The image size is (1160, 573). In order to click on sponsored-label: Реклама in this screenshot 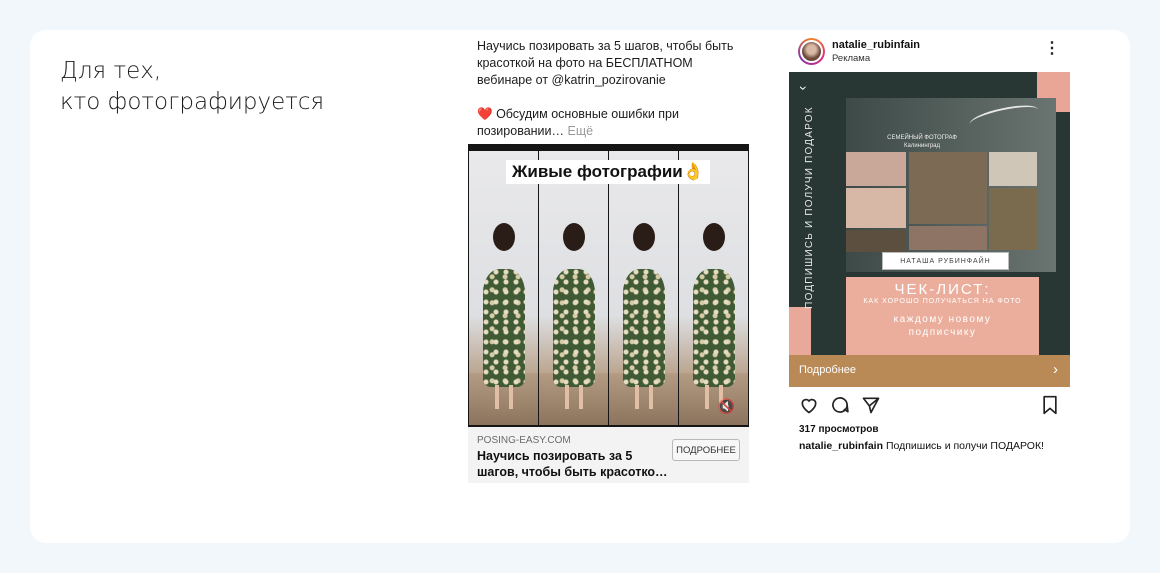, I will do `click(851, 58)`.